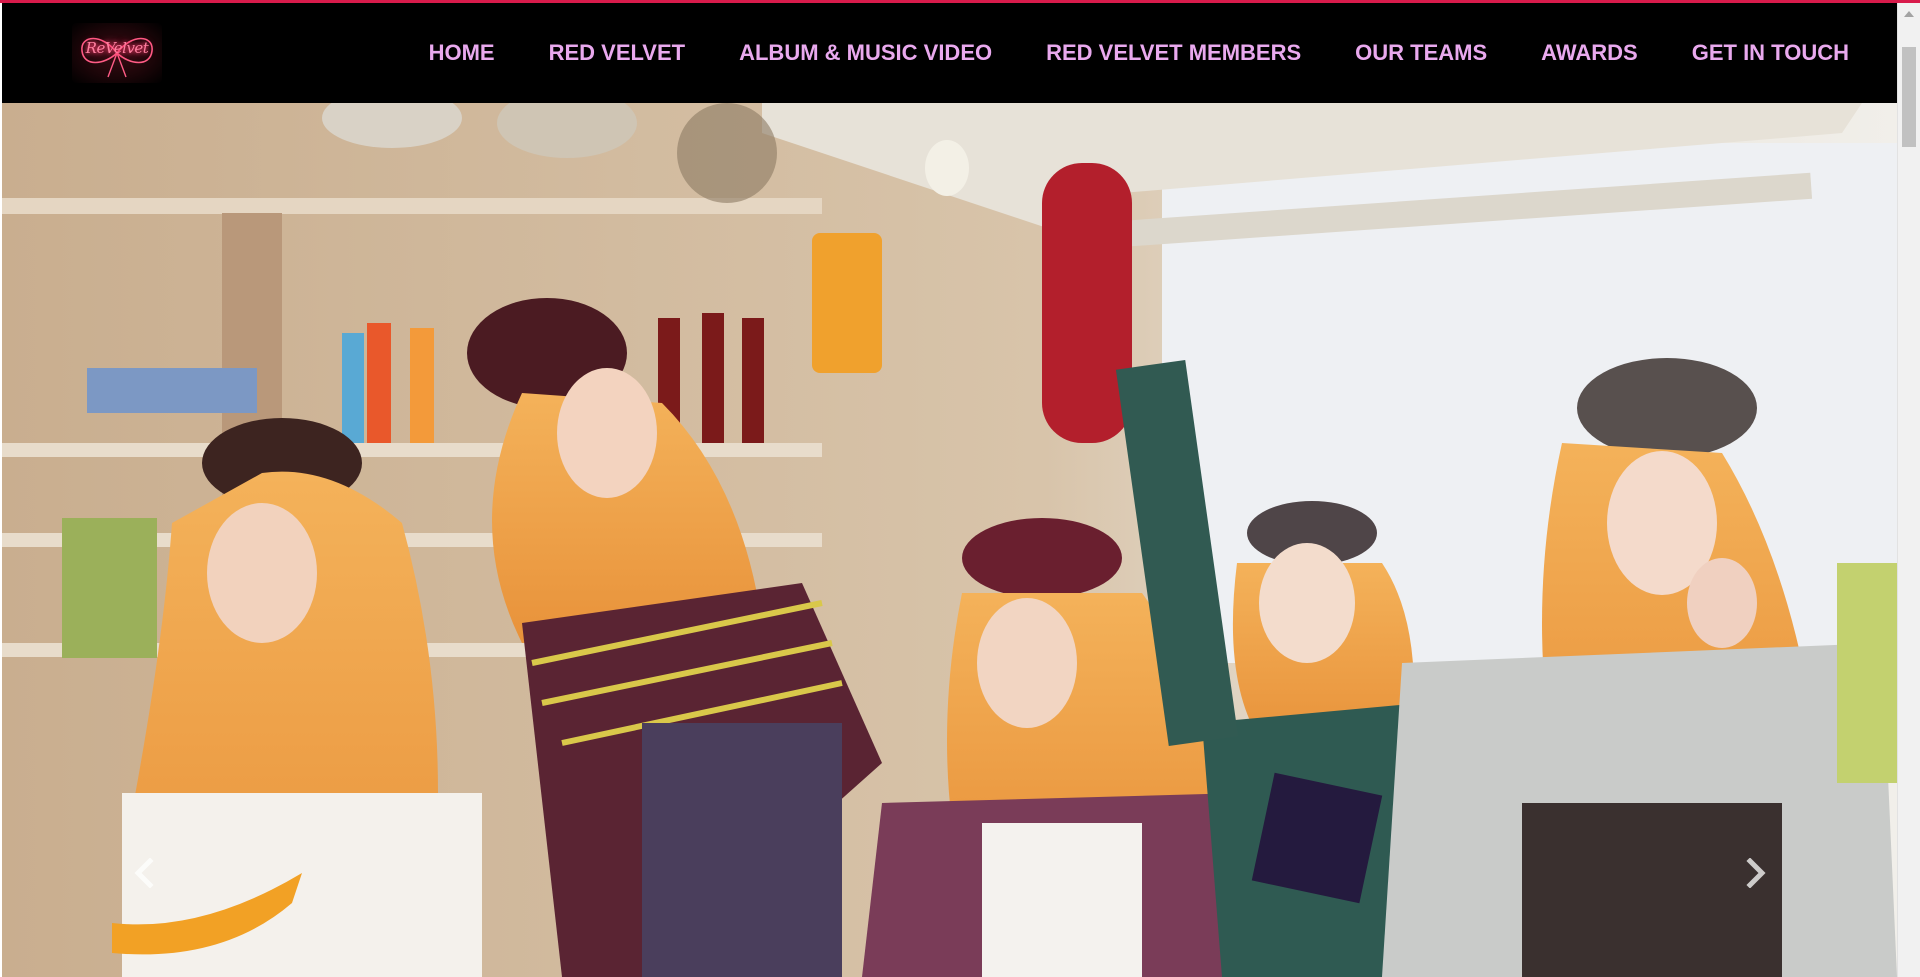  I want to click on nav-awards: AWARDS, so click(1589, 53).